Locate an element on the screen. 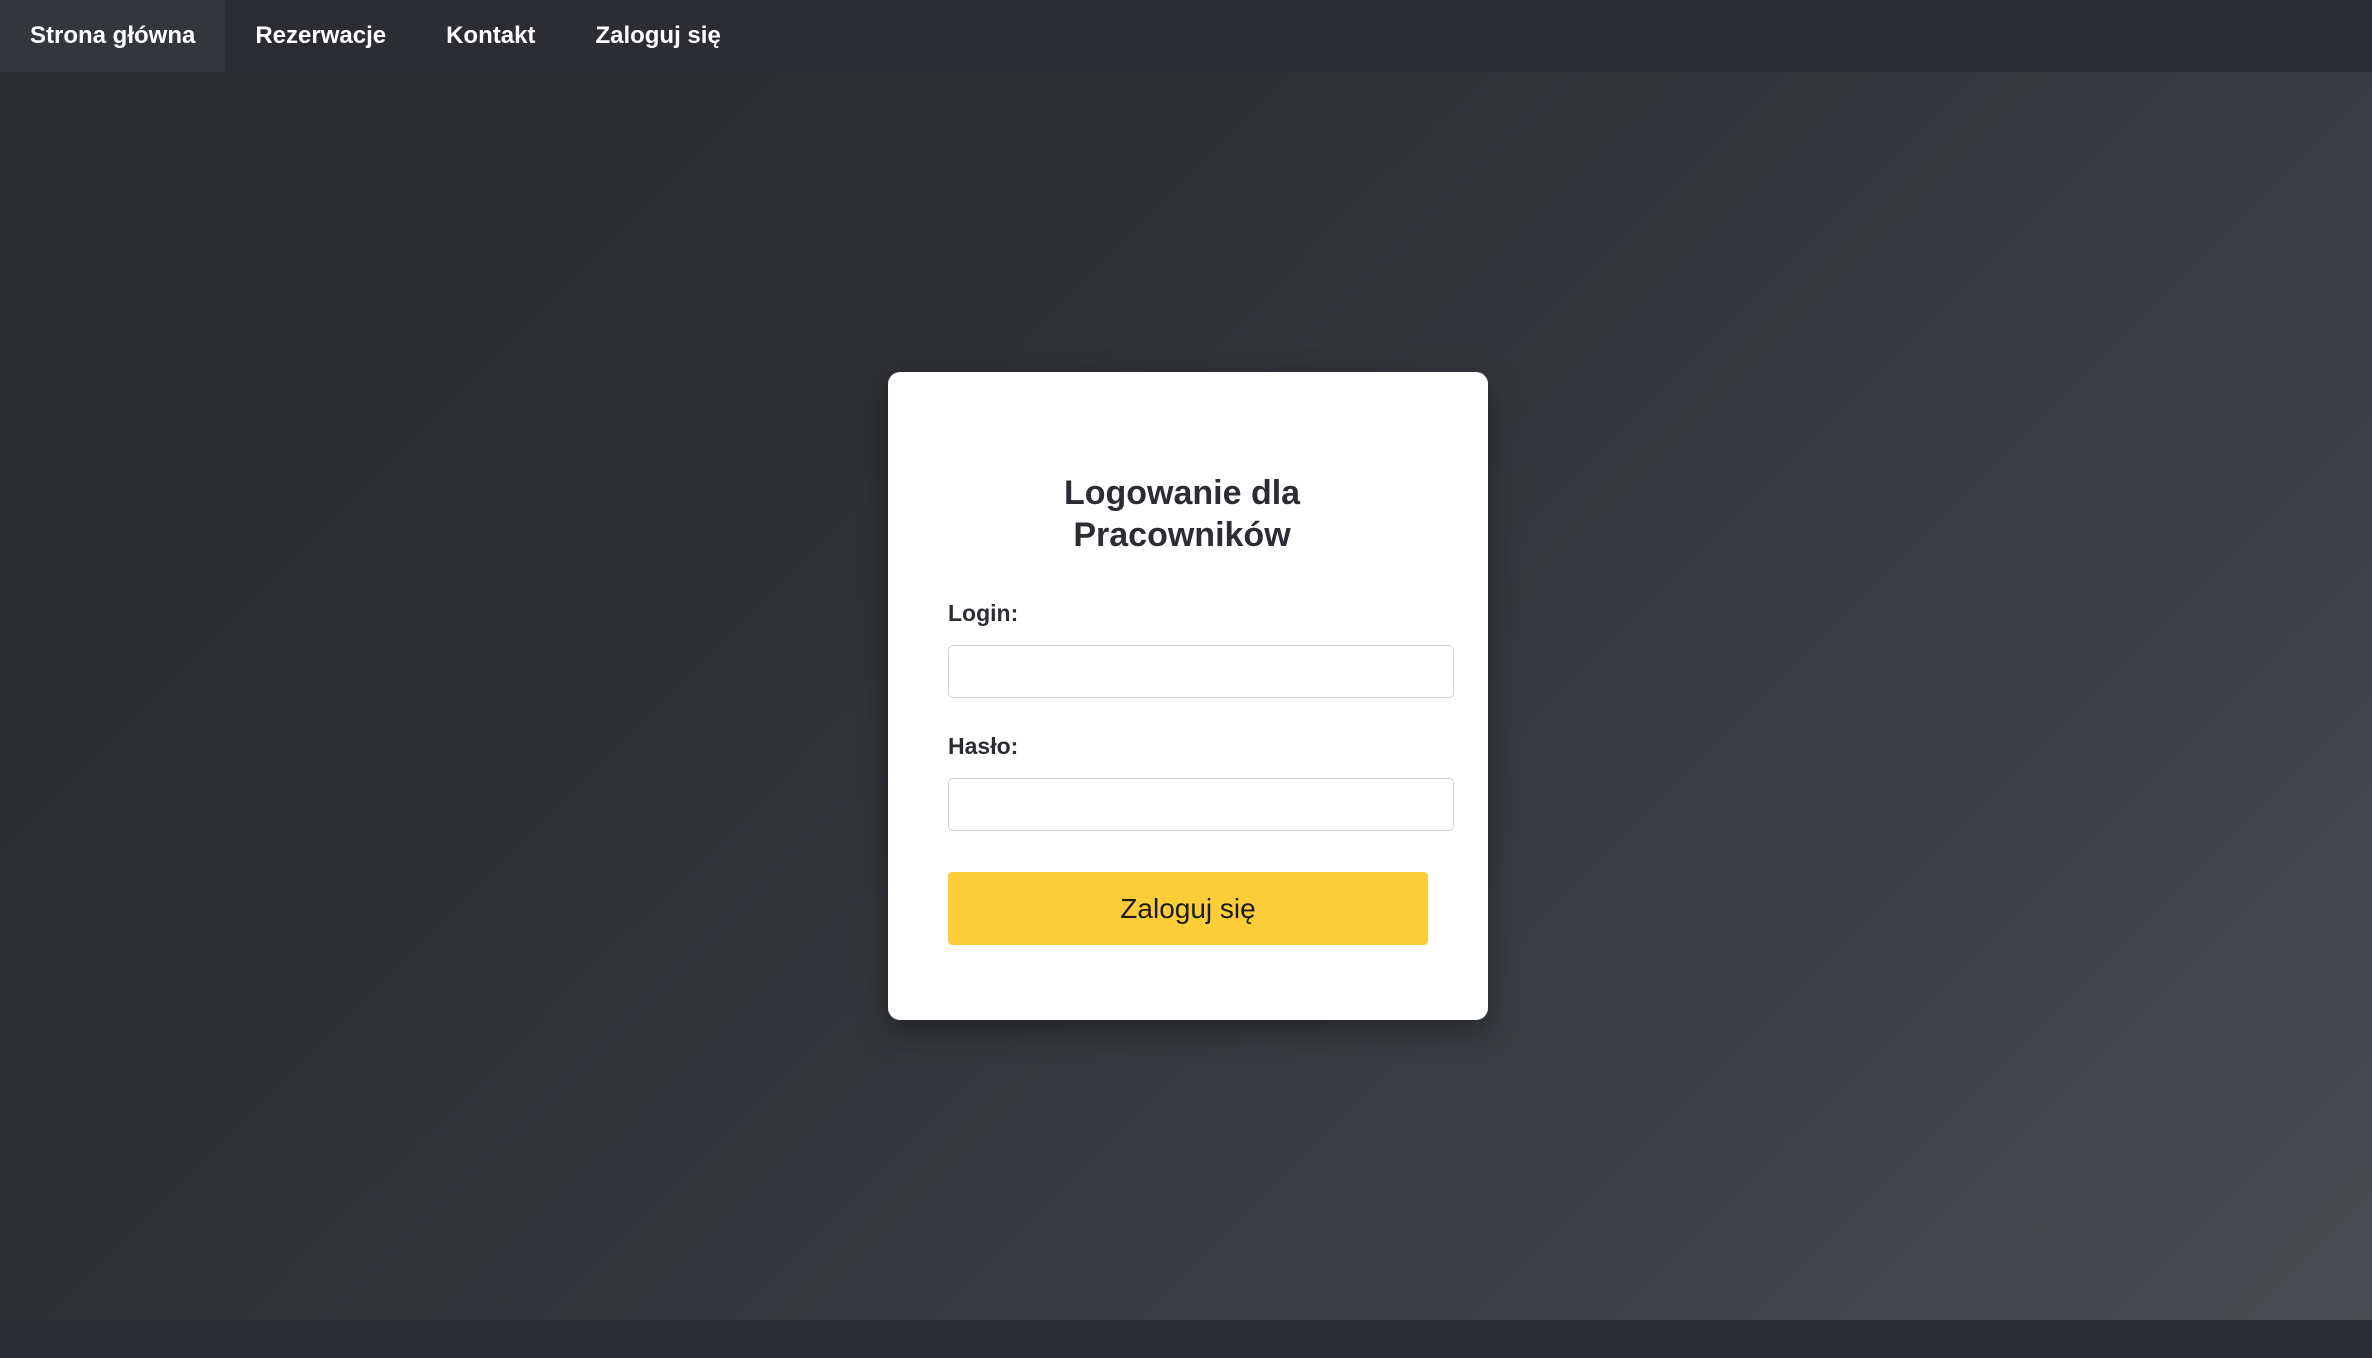 The height and width of the screenshot is (1358, 2372). nav-item-home: Strona główna is located at coordinates (113, 36).